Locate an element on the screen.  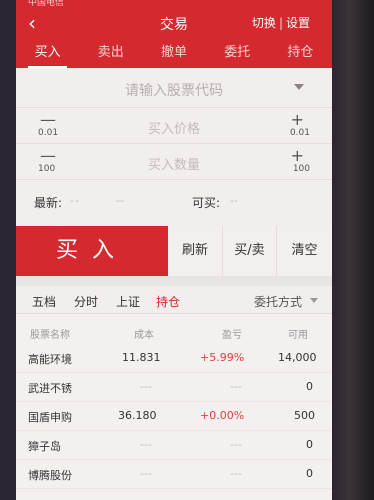
price-plus-step: 0.01 is located at coordinates (299, 133).